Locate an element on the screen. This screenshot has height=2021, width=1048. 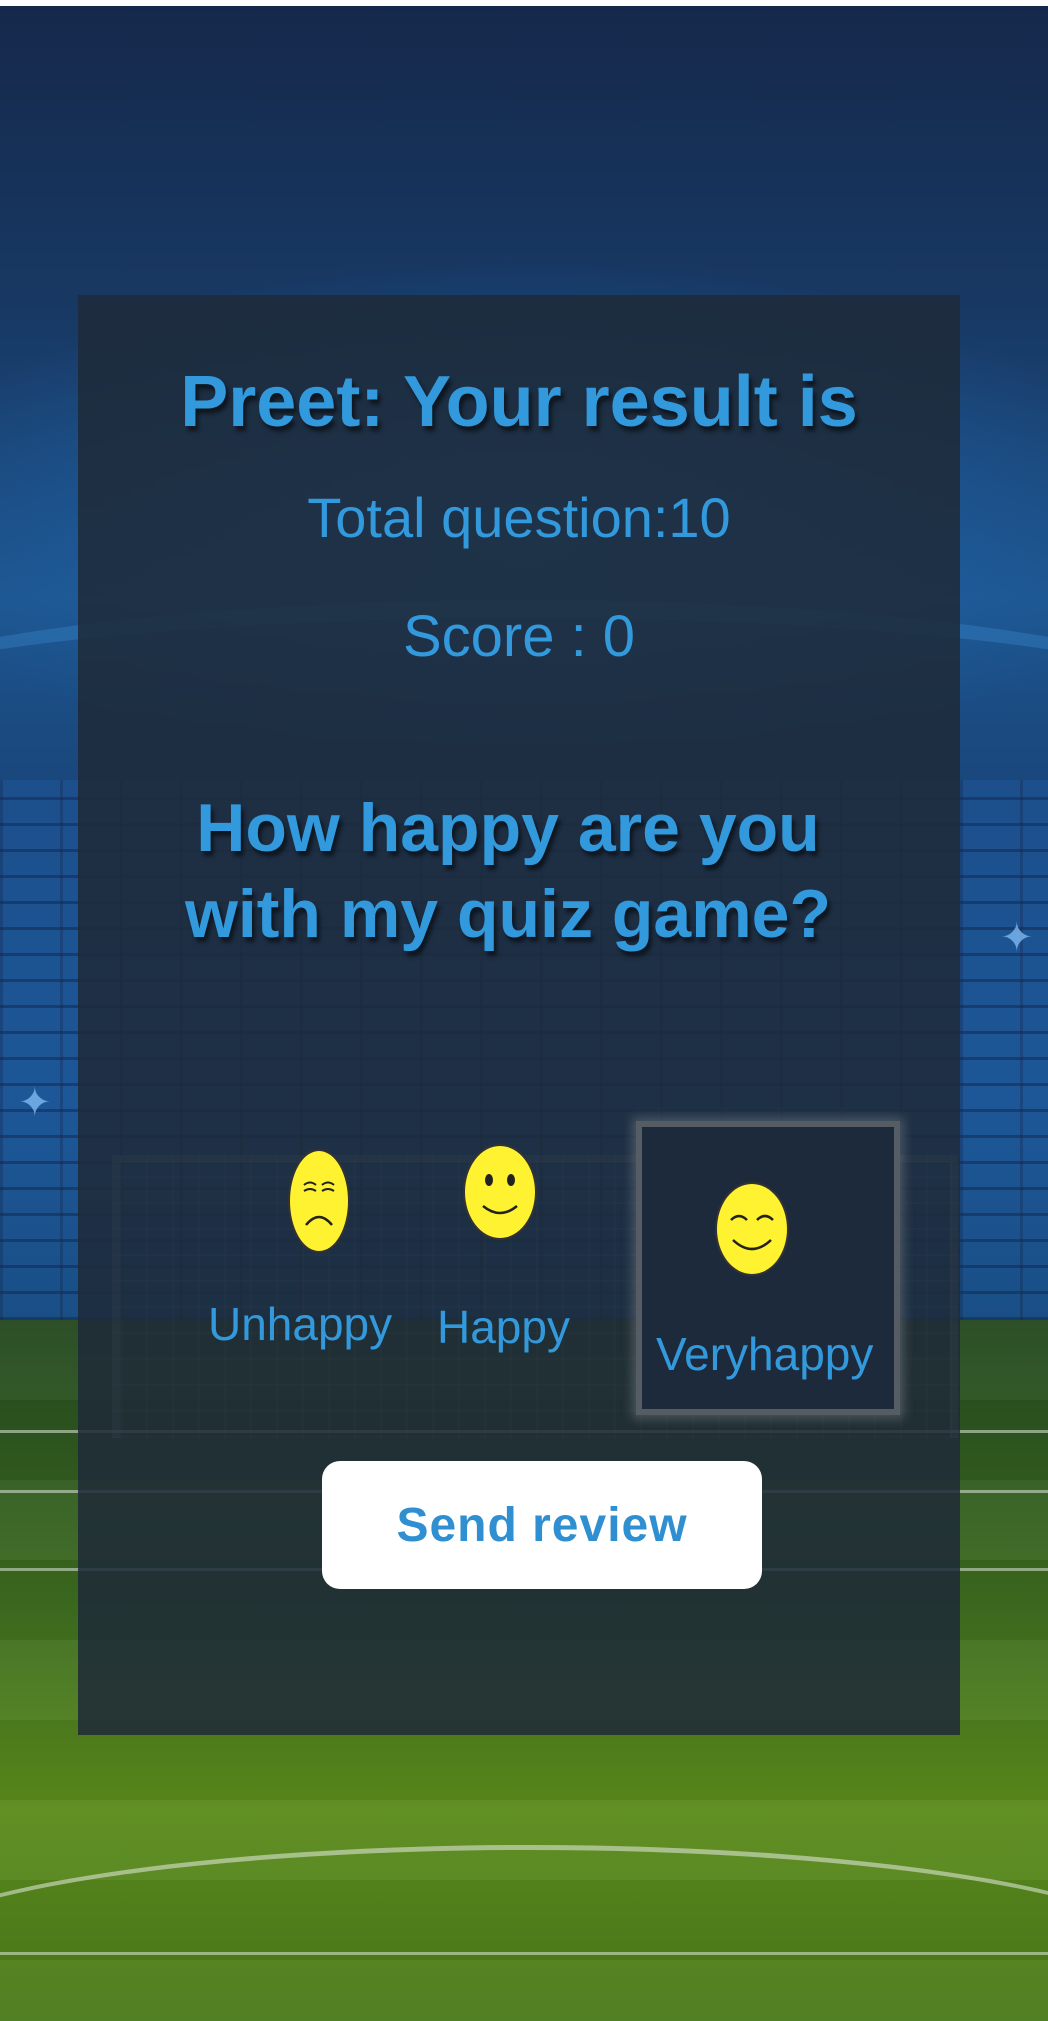
review-question: How happy are you with my quiz game? is located at coordinates (508, 871).